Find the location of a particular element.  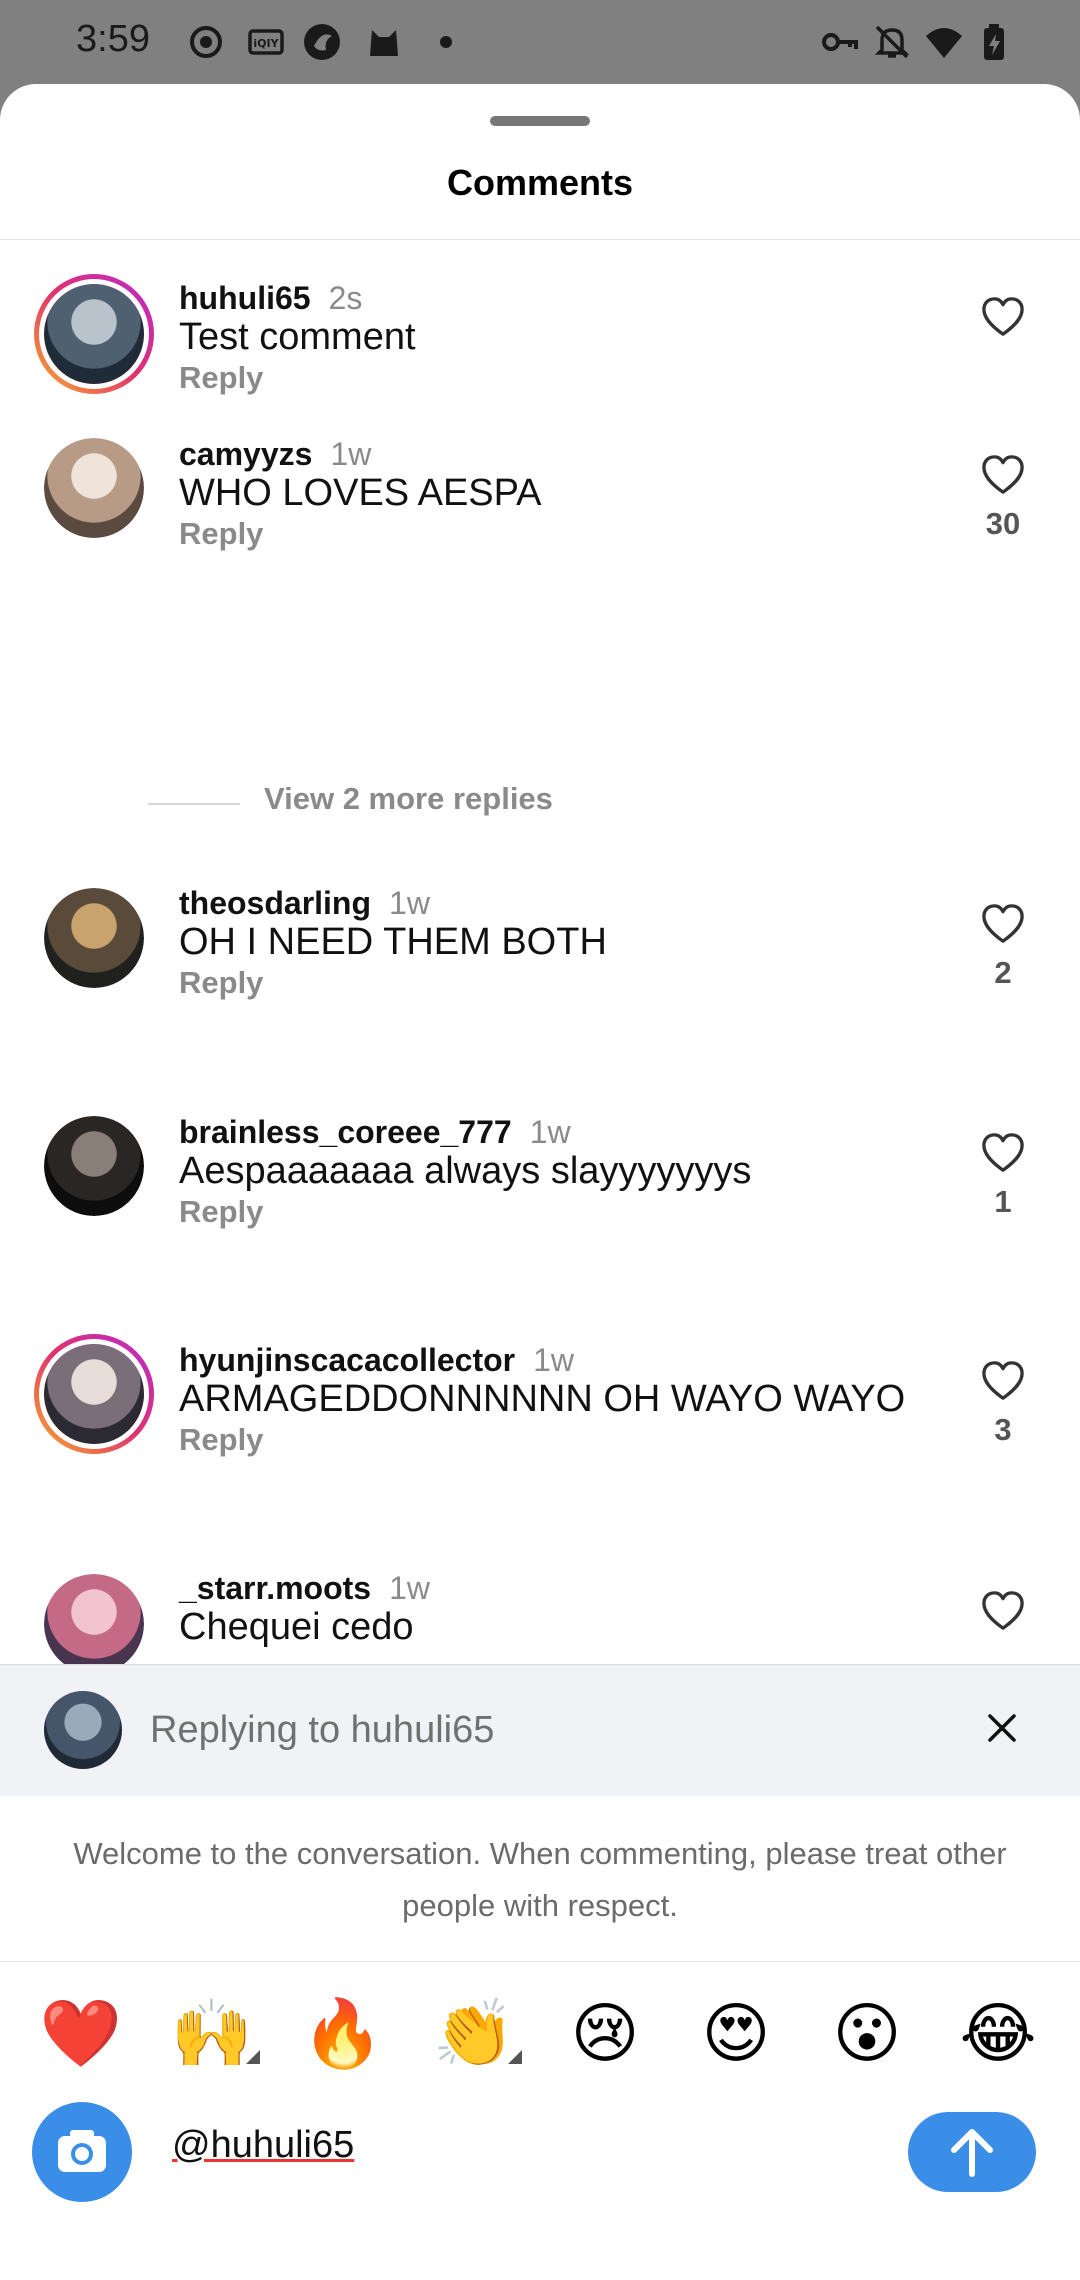

send-button is located at coordinates (972, 2152).